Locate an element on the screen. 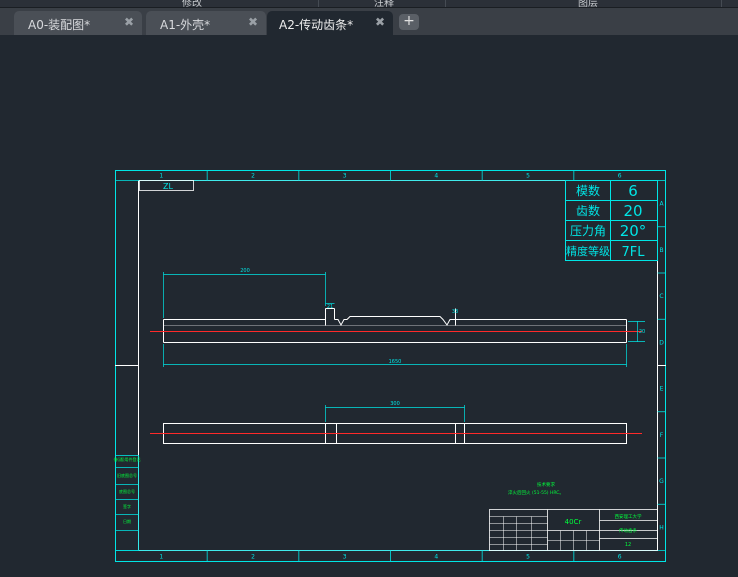 This screenshot has width=738, height=577. tab-label: A0-装配图* is located at coordinates (59, 25).